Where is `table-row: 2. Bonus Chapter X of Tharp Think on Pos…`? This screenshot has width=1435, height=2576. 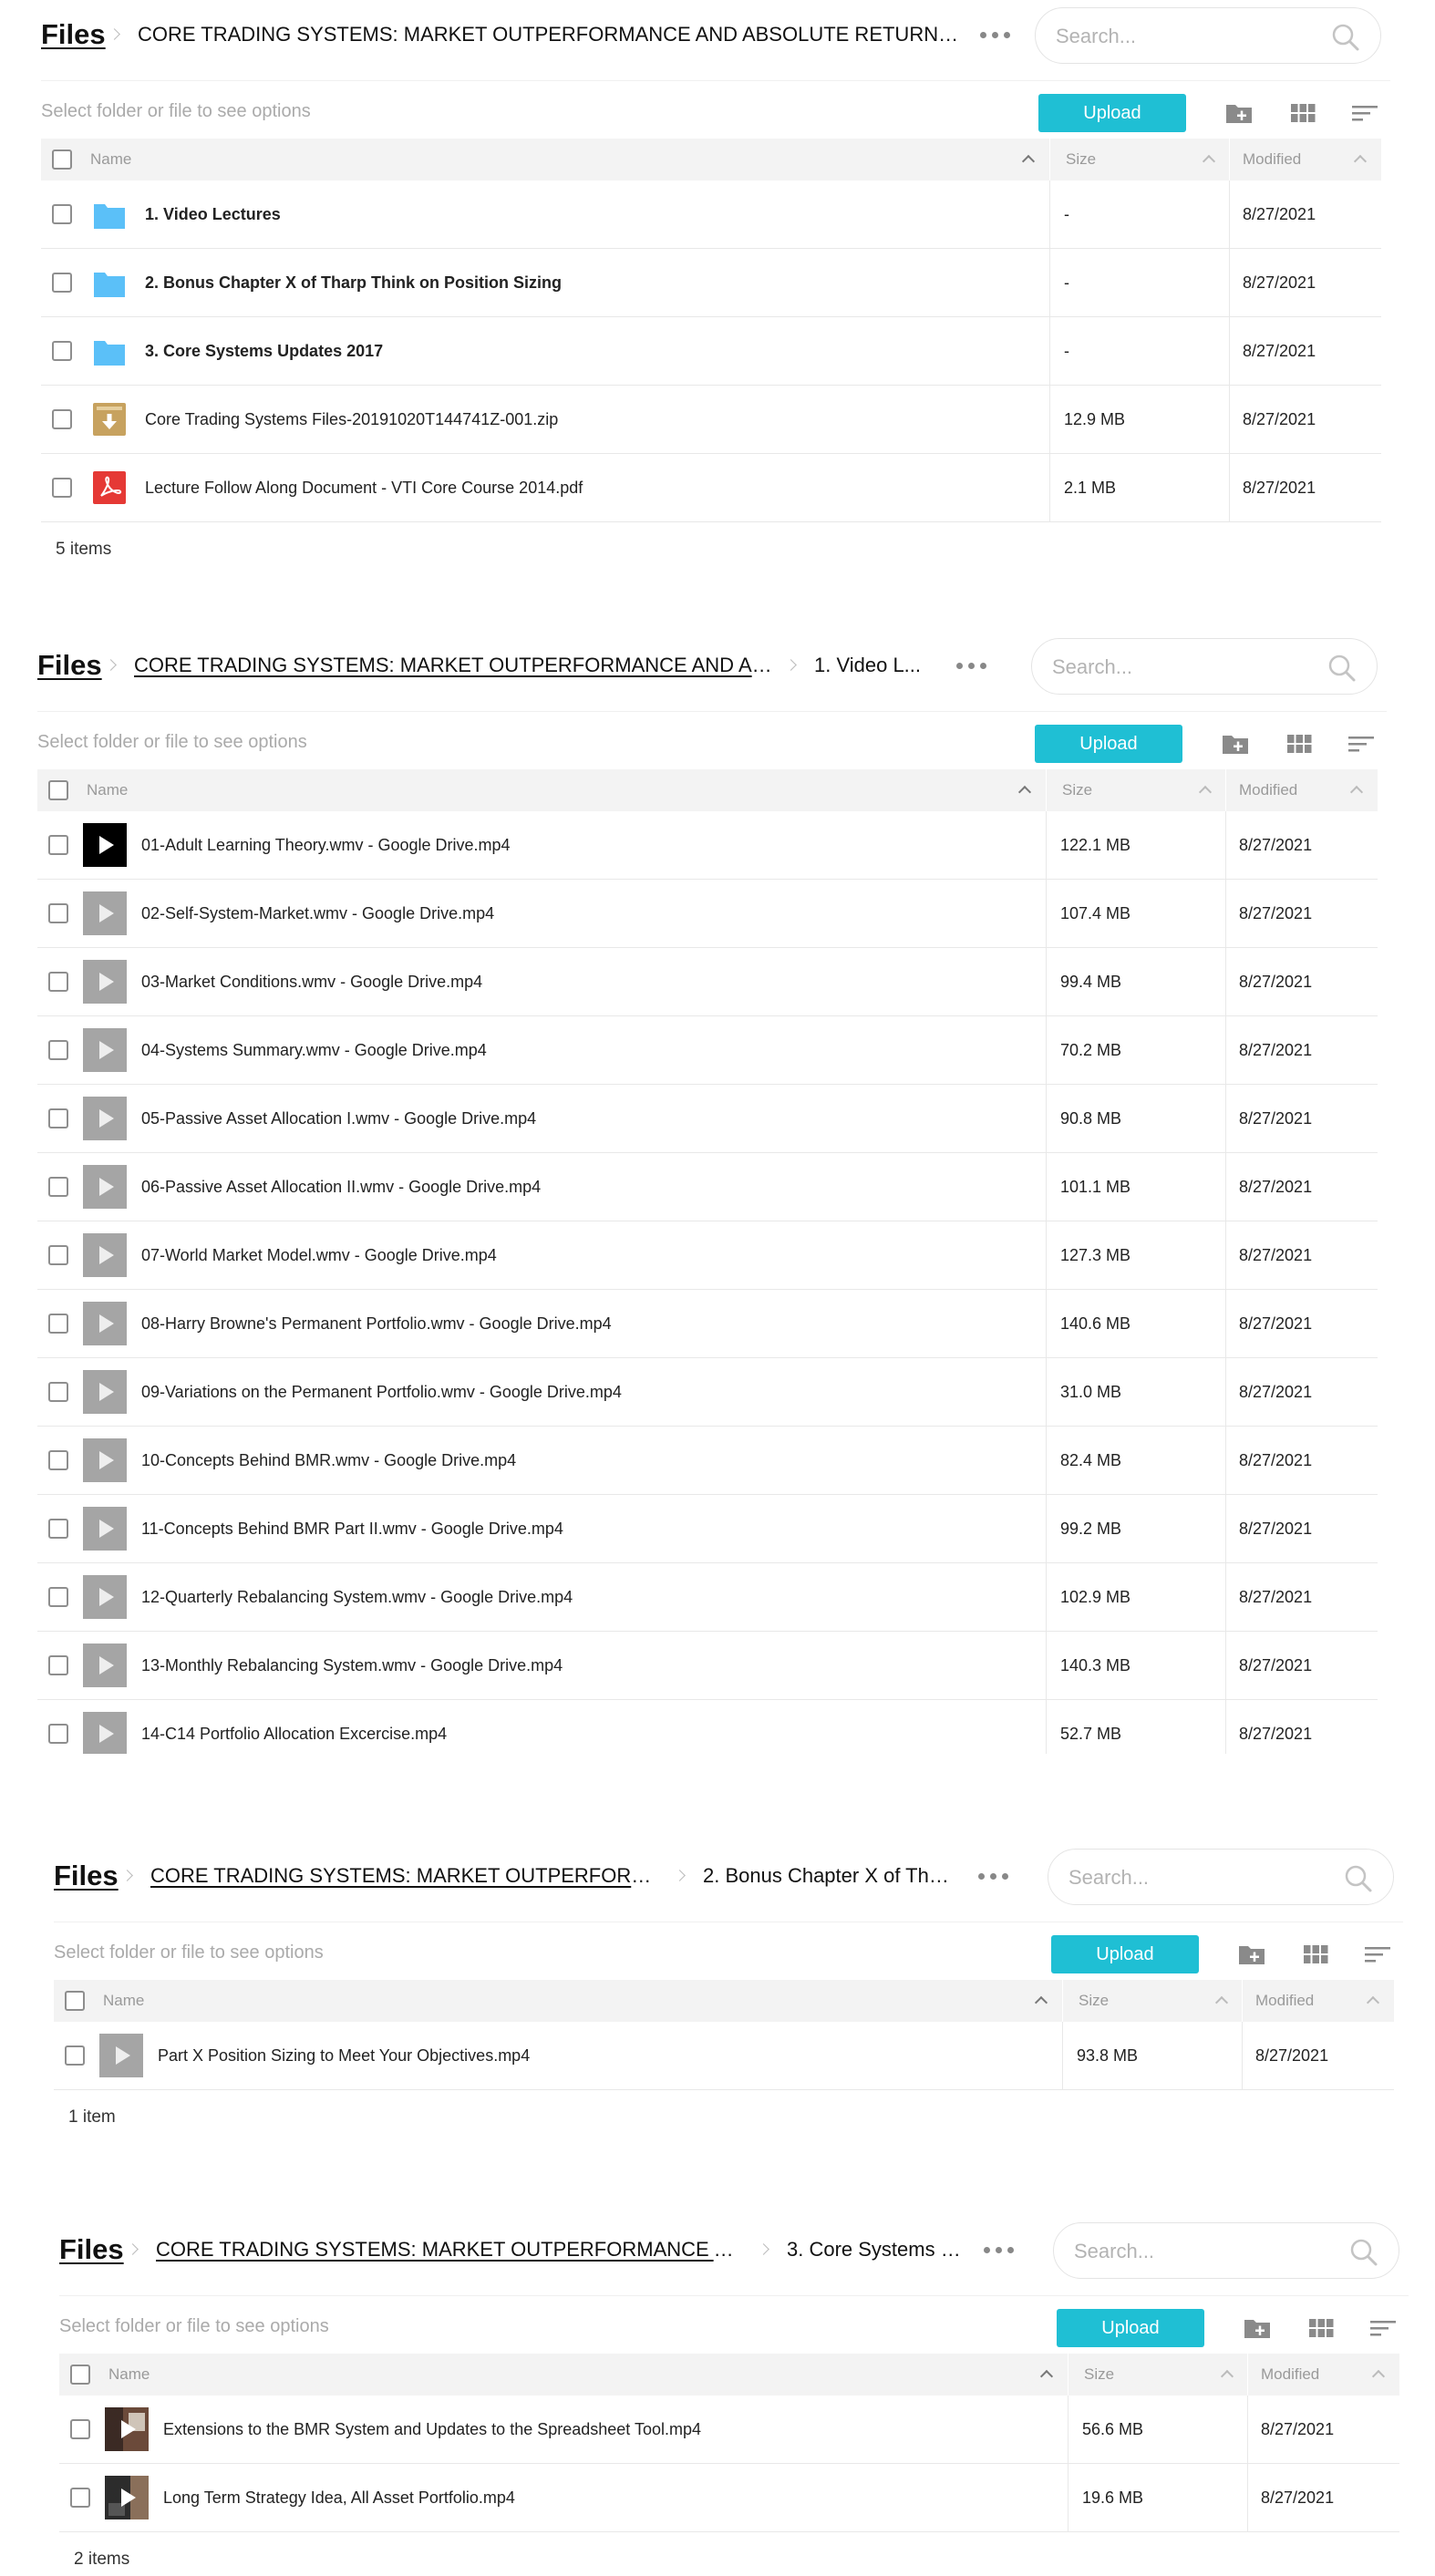 table-row: 2. Bonus Chapter X of Tharp Think on Pos… is located at coordinates (711, 283).